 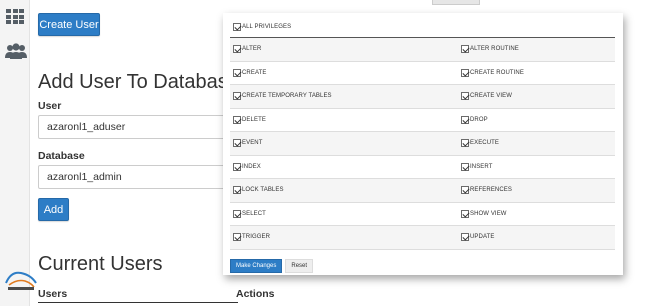 What do you see at coordinates (538, 96) in the screenshot?
I see `privilege-option: CREATE VIEW` at bounding box center [538, 96].